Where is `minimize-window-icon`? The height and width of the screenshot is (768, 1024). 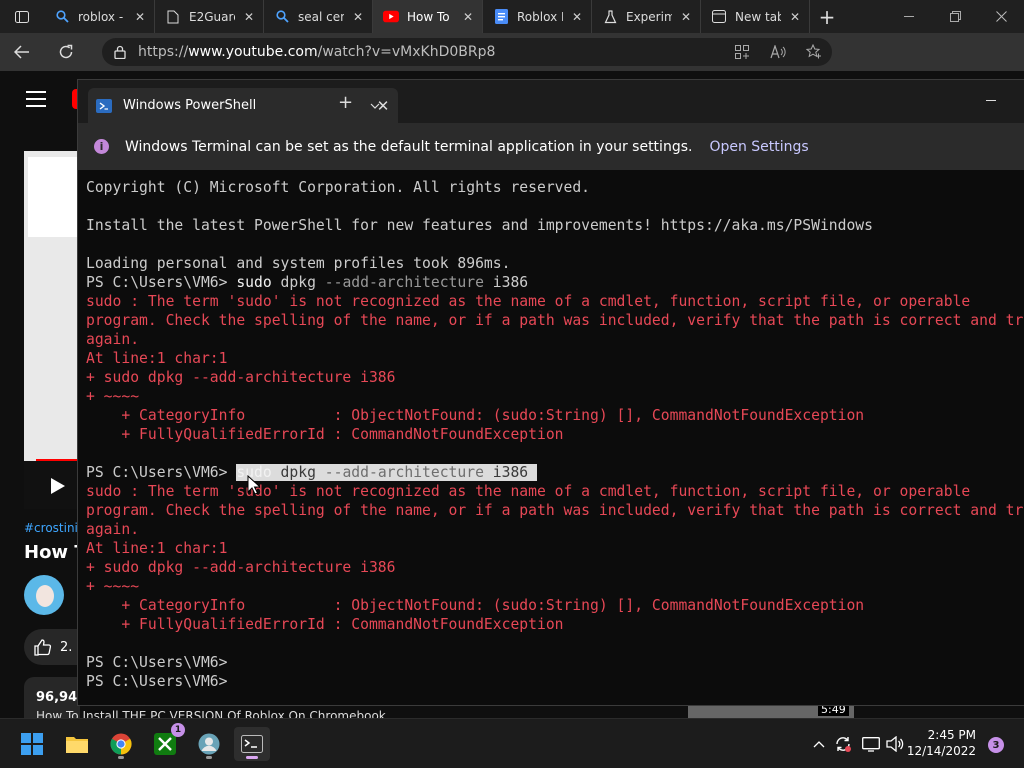 minimize-window-icon is located at coordinates (909, 16).